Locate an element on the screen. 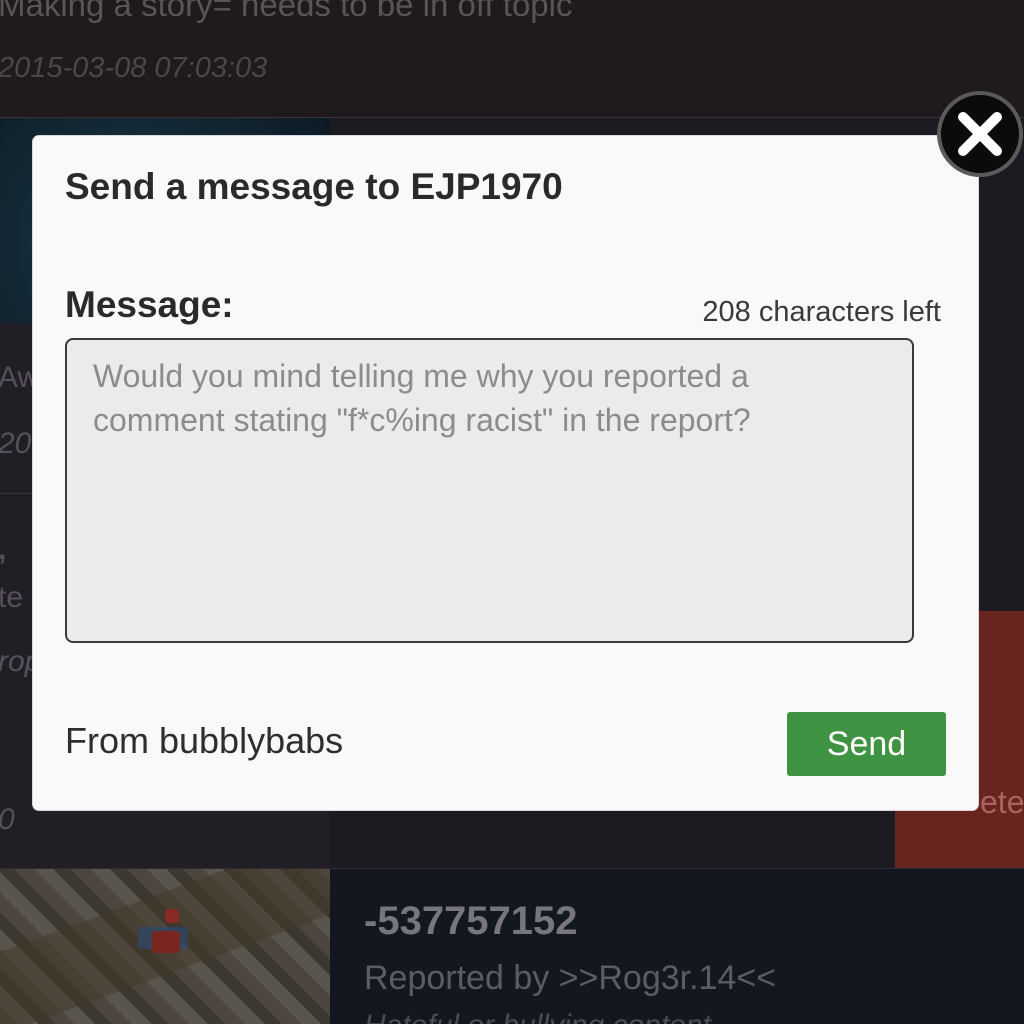 The width and height of the screenshot is (1024, 1024). message-label: Message: is located at coordinates (149, 304).